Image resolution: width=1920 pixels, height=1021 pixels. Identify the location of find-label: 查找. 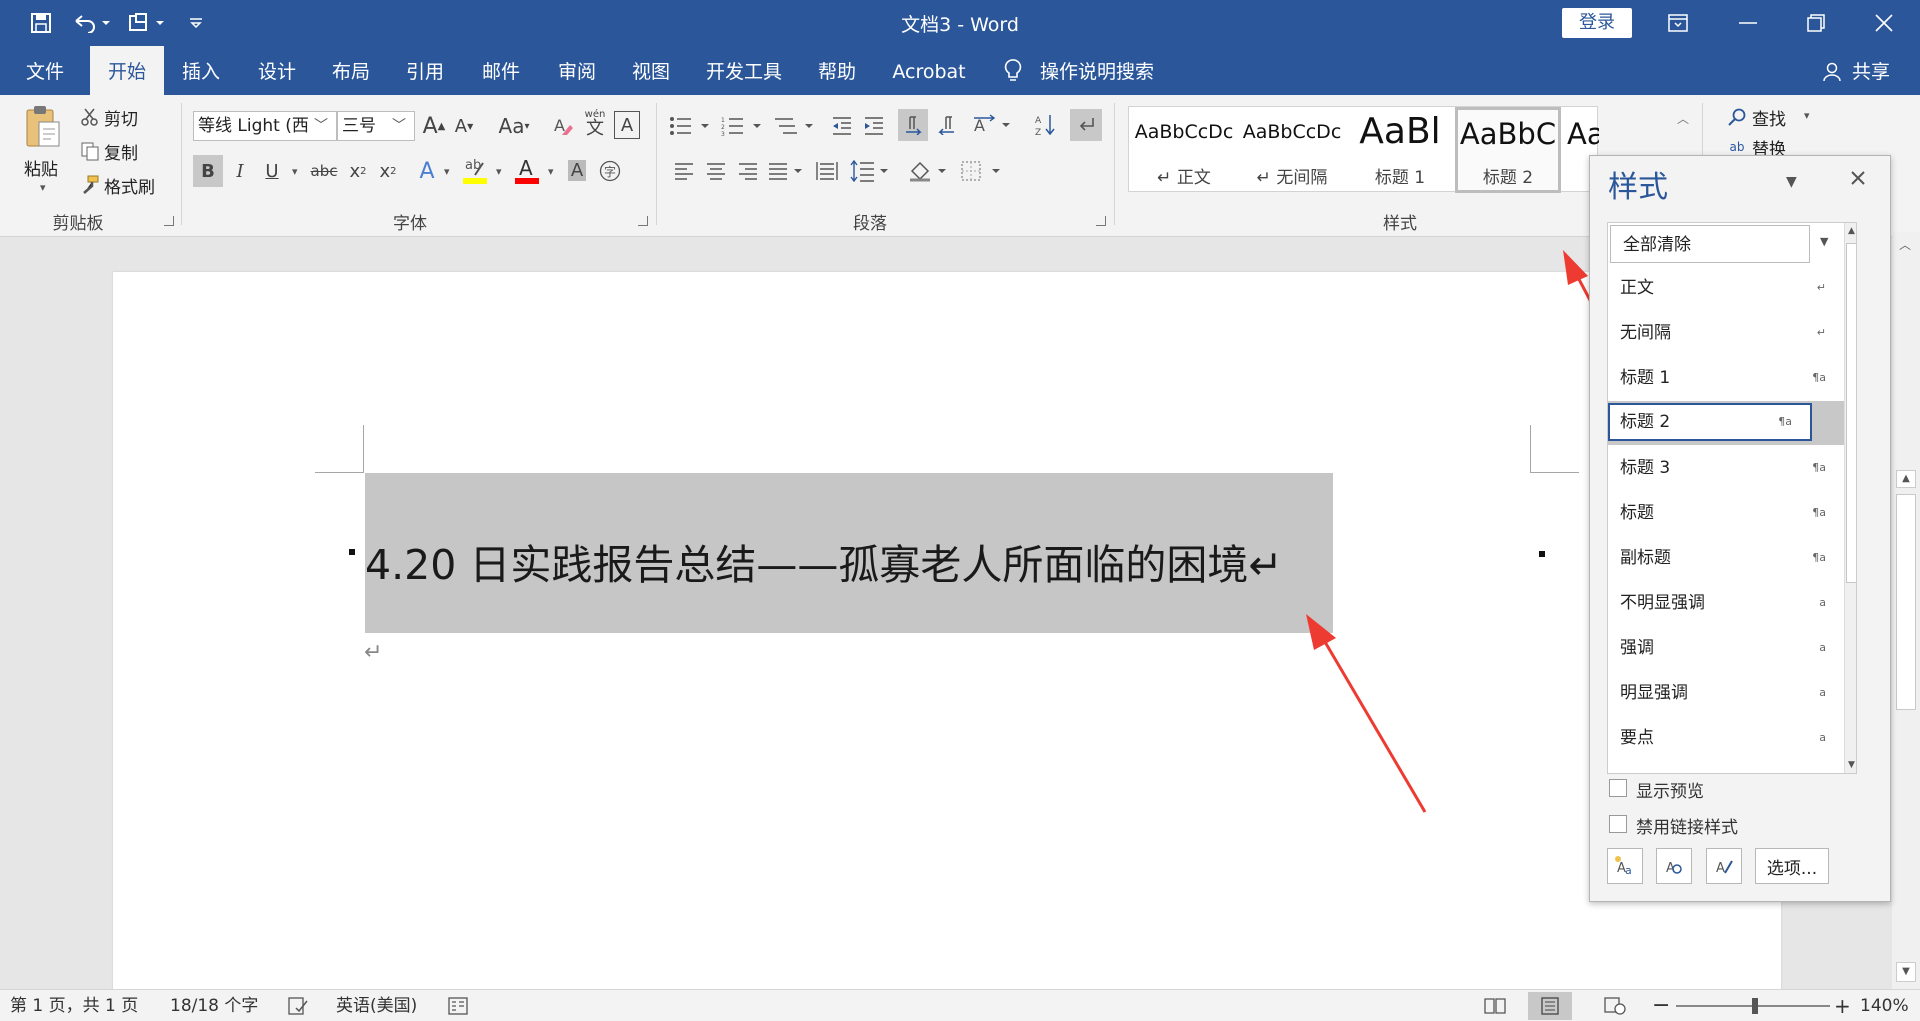
(1769, 117).